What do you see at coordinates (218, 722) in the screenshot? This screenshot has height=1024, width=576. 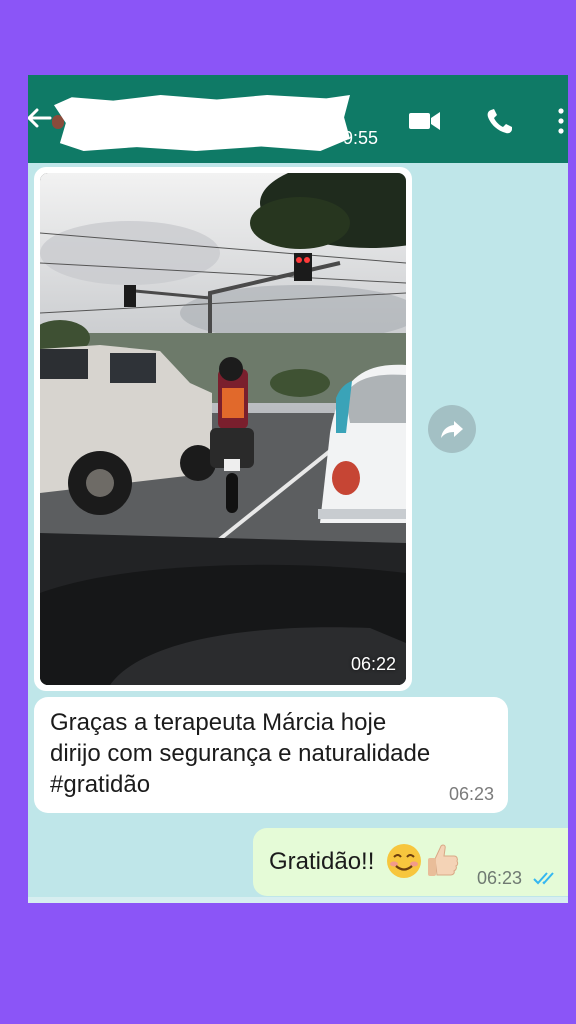 I see `incoming-message-line: Graças a terapeuta Márcia hoje` at bounding box center [218, 722].